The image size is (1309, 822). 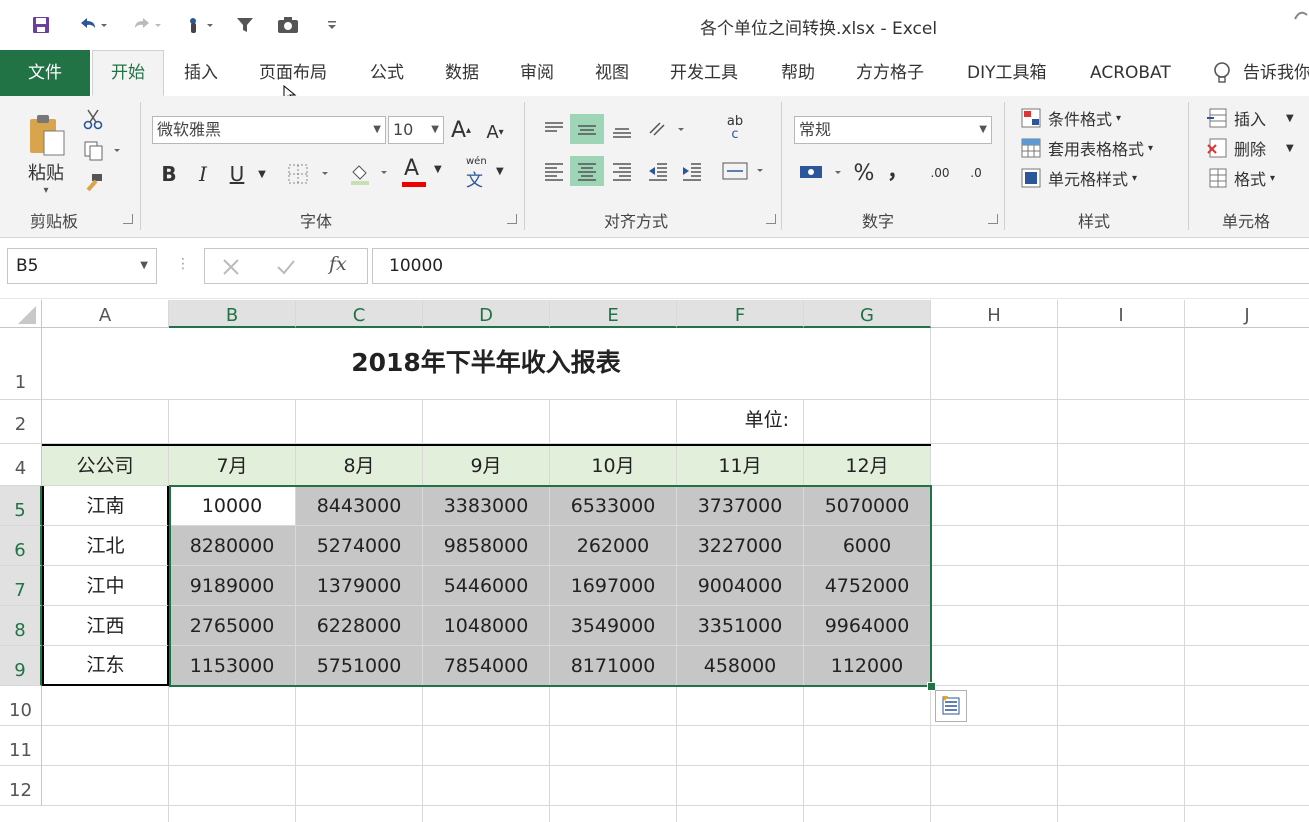 I want to click on company-header: 公公司, so click(x=105, y=466).